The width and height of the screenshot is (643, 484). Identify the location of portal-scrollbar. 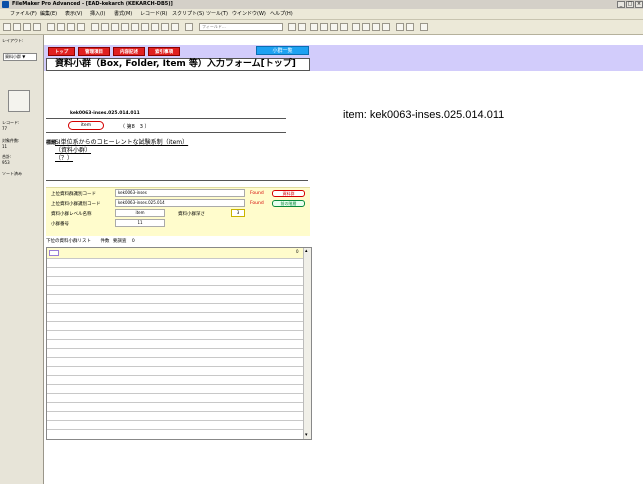
(307, 343).